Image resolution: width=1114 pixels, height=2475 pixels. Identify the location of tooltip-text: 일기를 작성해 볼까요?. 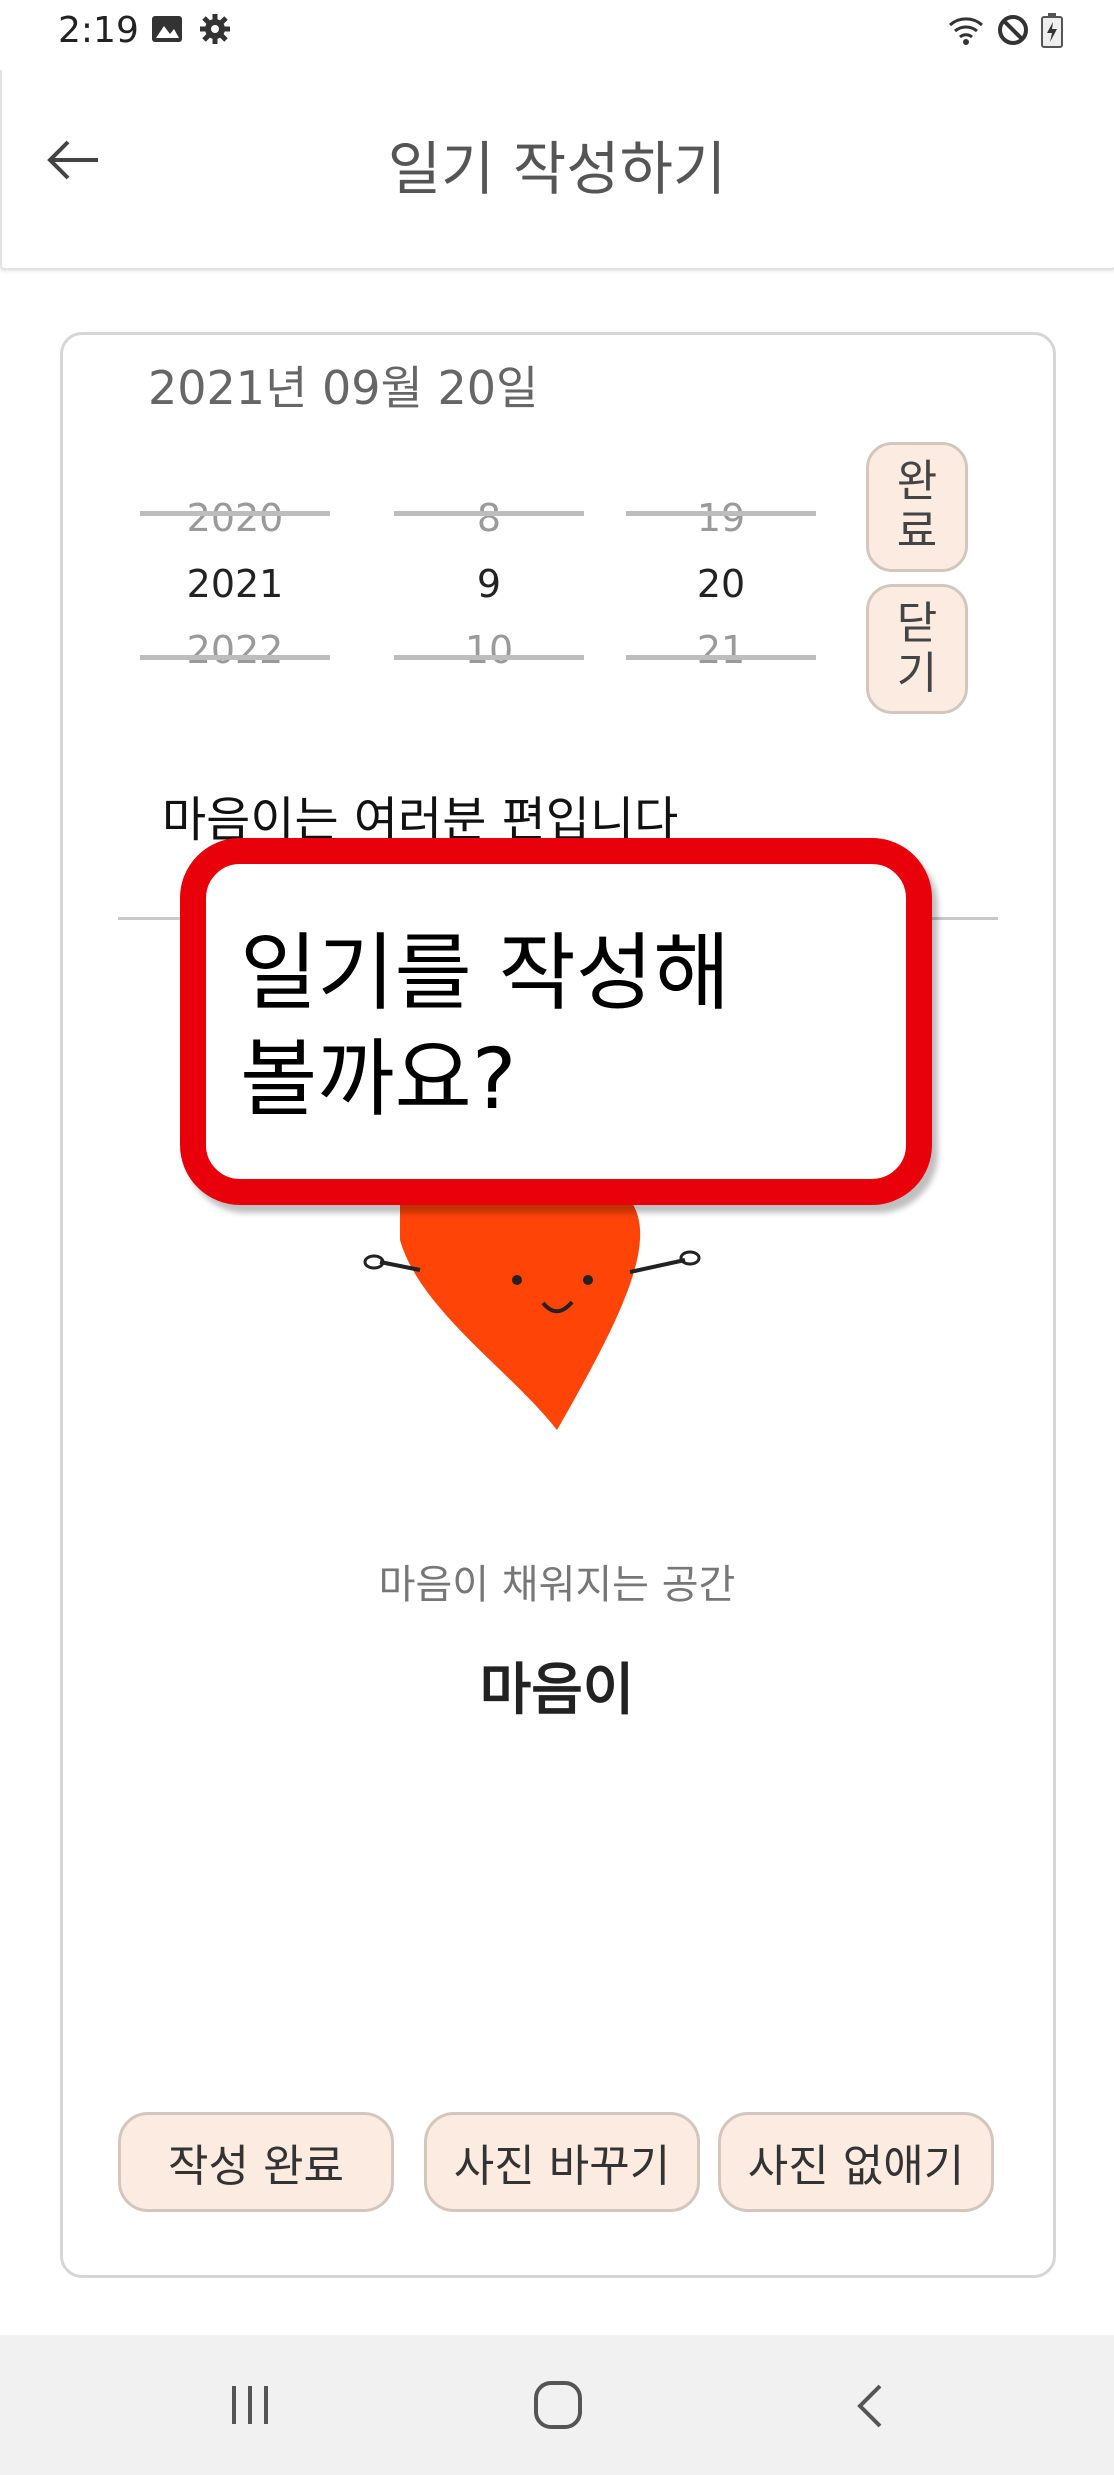
(485, 1026).